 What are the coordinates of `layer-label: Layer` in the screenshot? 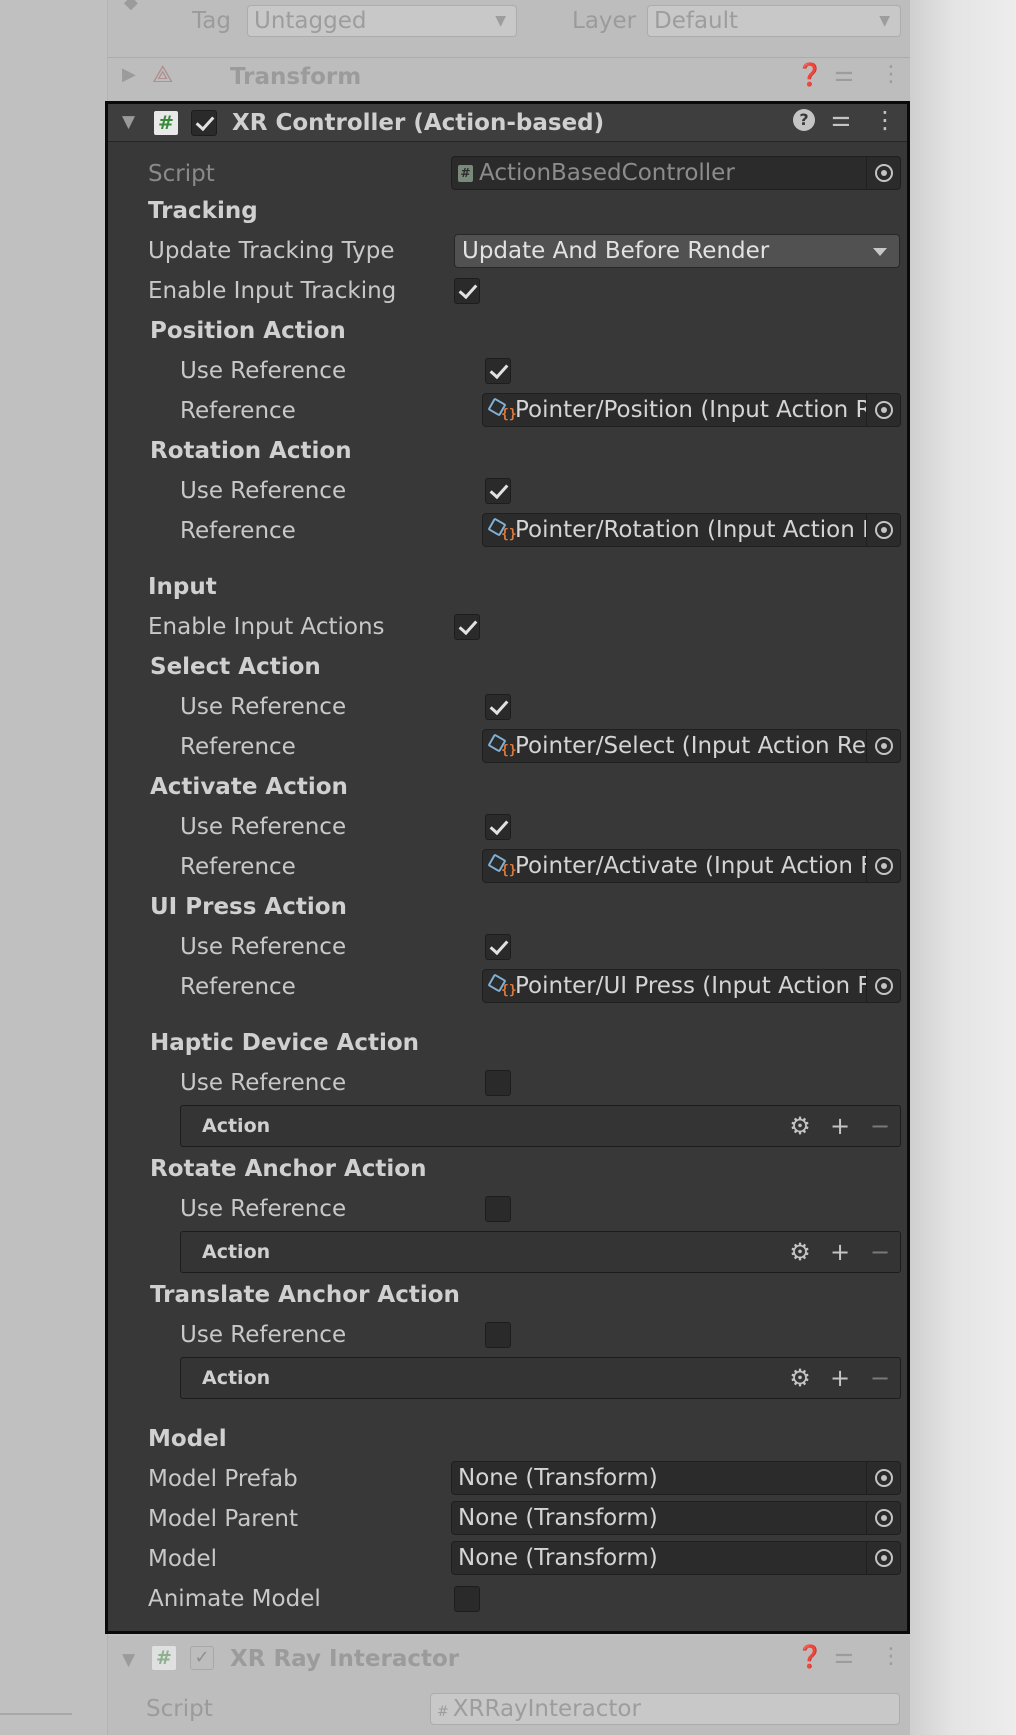 It's located at (604, 21).